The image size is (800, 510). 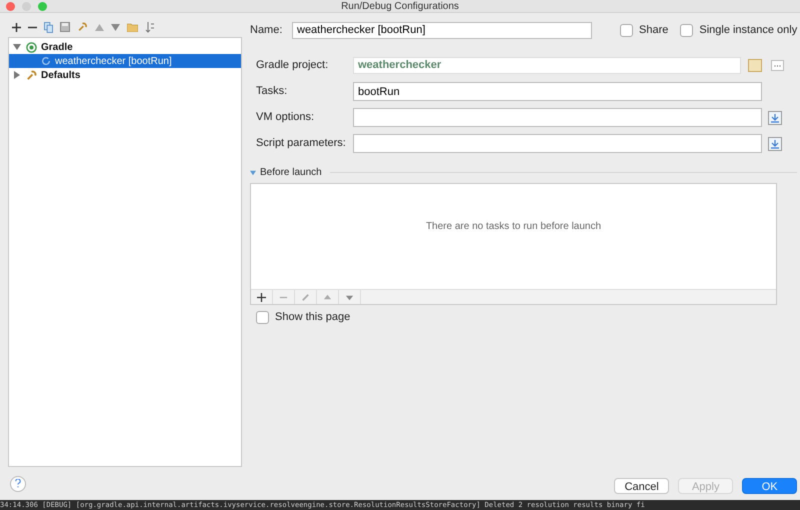 I want to click on sort-icon, so click(x=150, y=27).